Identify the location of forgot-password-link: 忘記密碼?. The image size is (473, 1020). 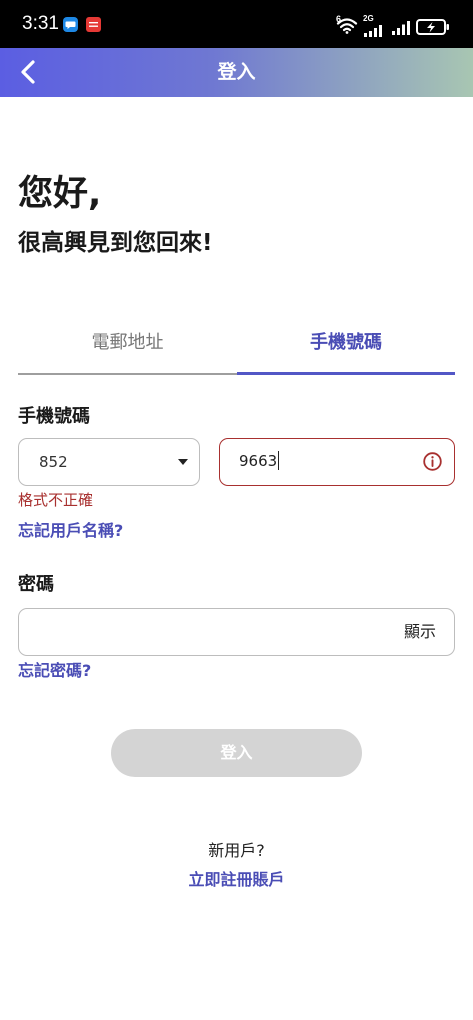
(54, 671).